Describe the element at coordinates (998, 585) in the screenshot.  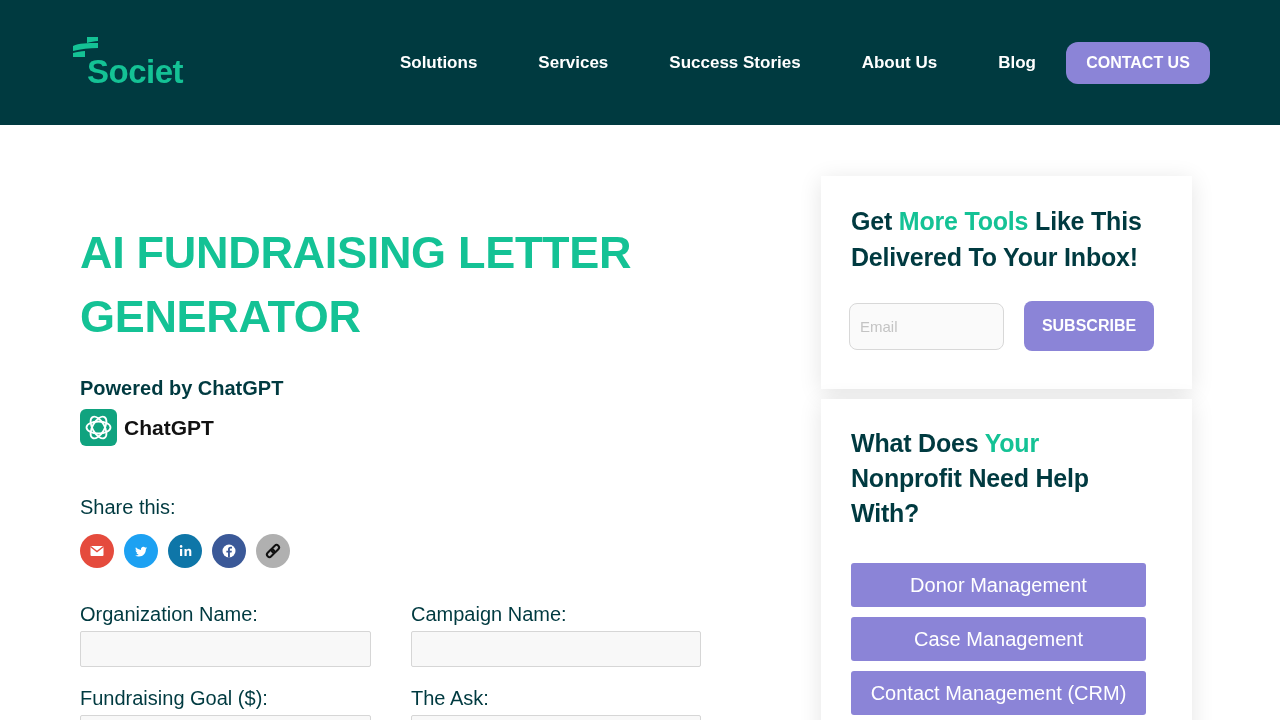
I see `topic-button: Donor Management` at that location.